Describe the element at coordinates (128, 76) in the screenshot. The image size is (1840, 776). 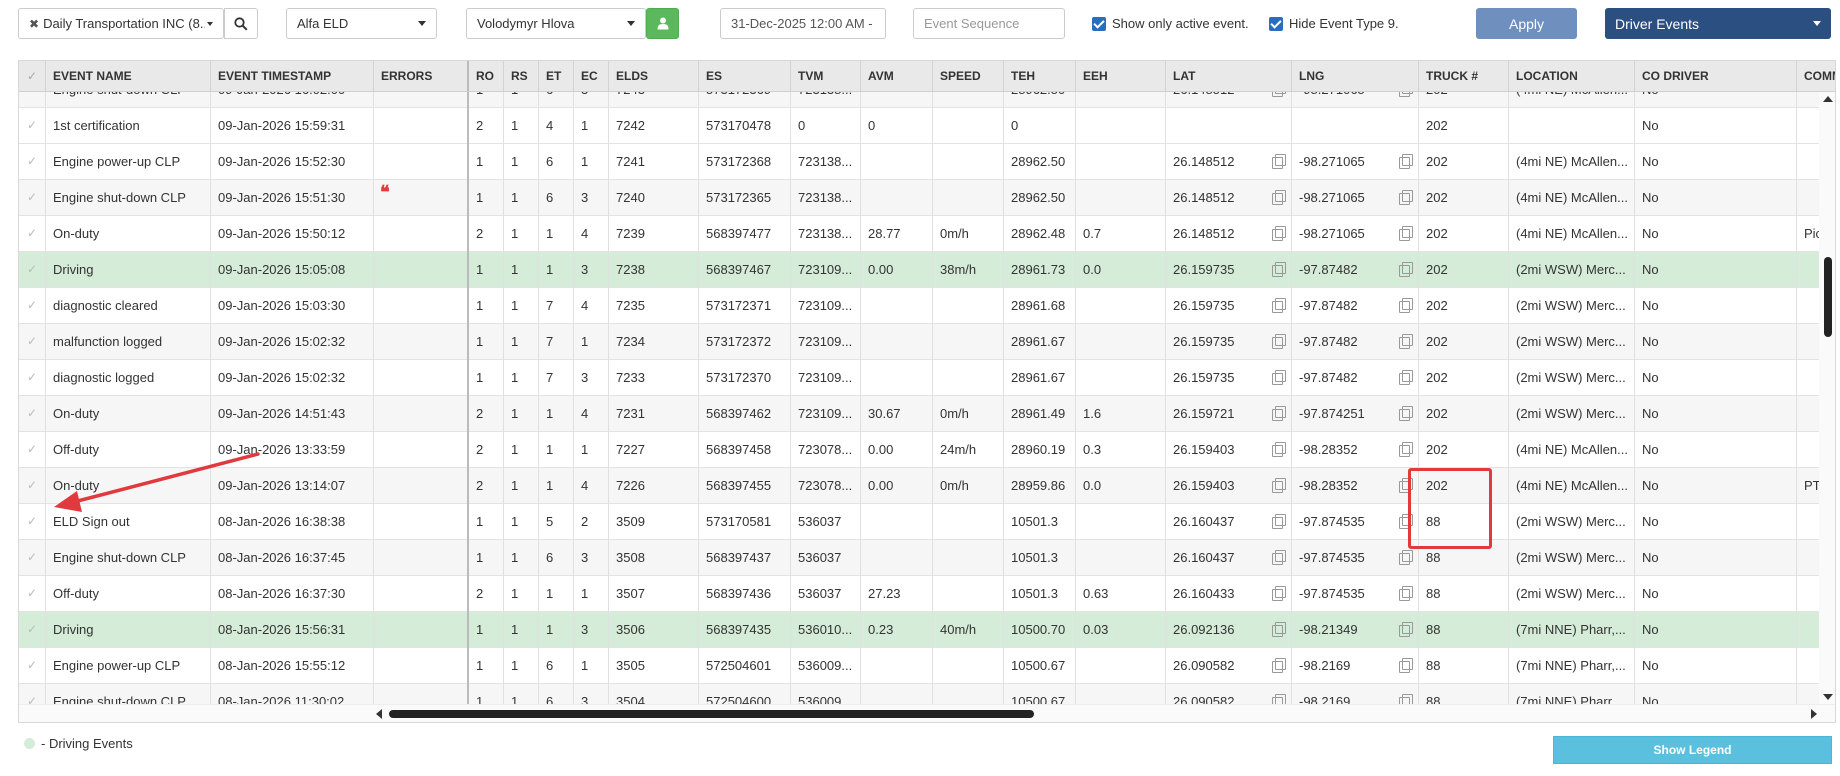
I see `column-header-name: EVENT NAME` at that location.